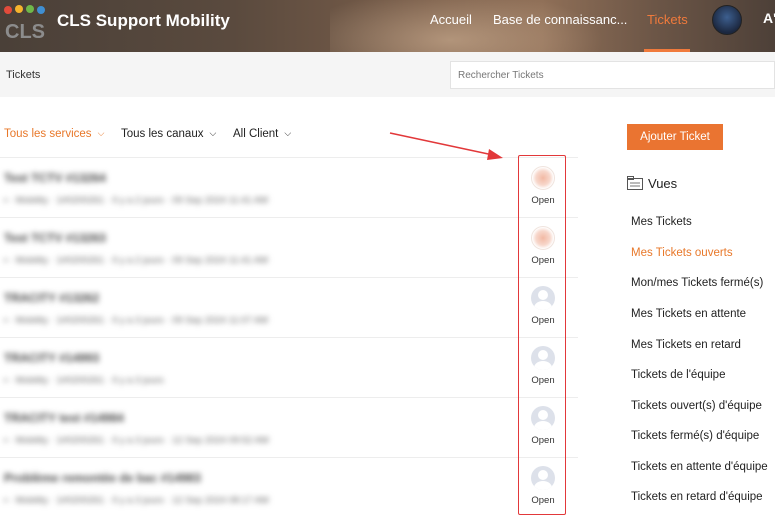  I want to click on annotation-arrow-icon, so click(446, 146).